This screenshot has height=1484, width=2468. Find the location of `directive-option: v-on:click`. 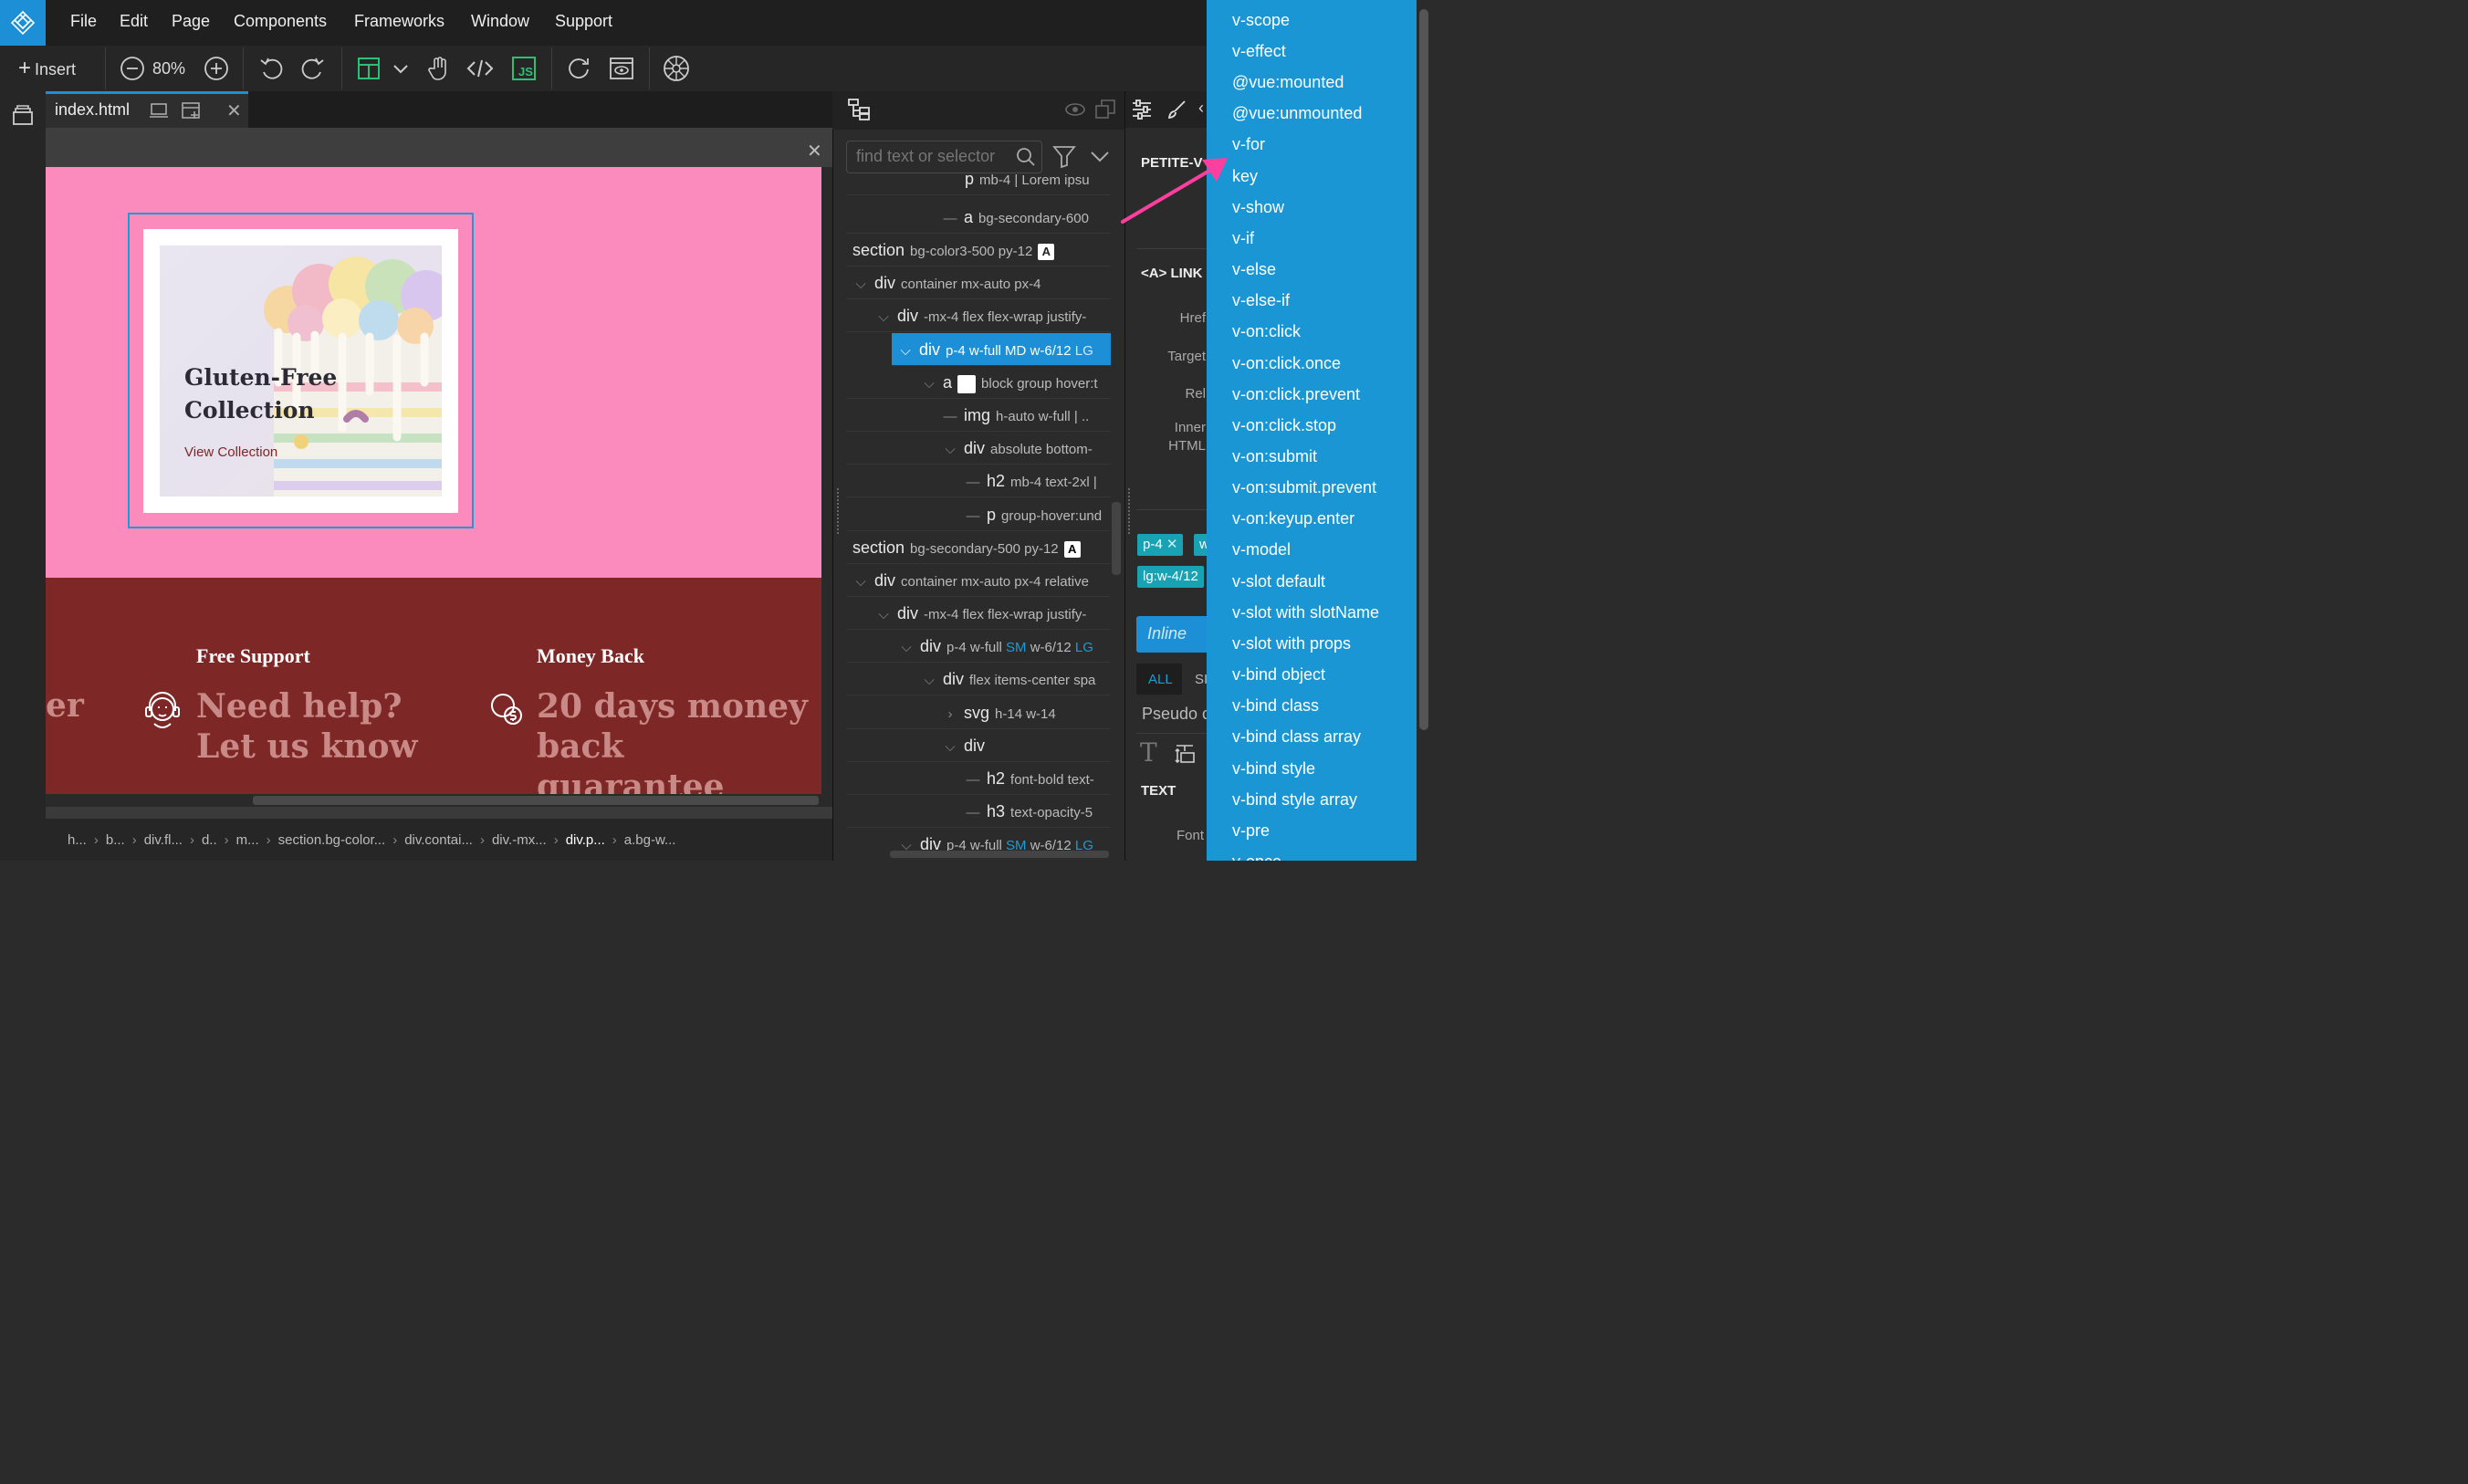

directive-option: v-on:click is located at coordinates (1266, 331).